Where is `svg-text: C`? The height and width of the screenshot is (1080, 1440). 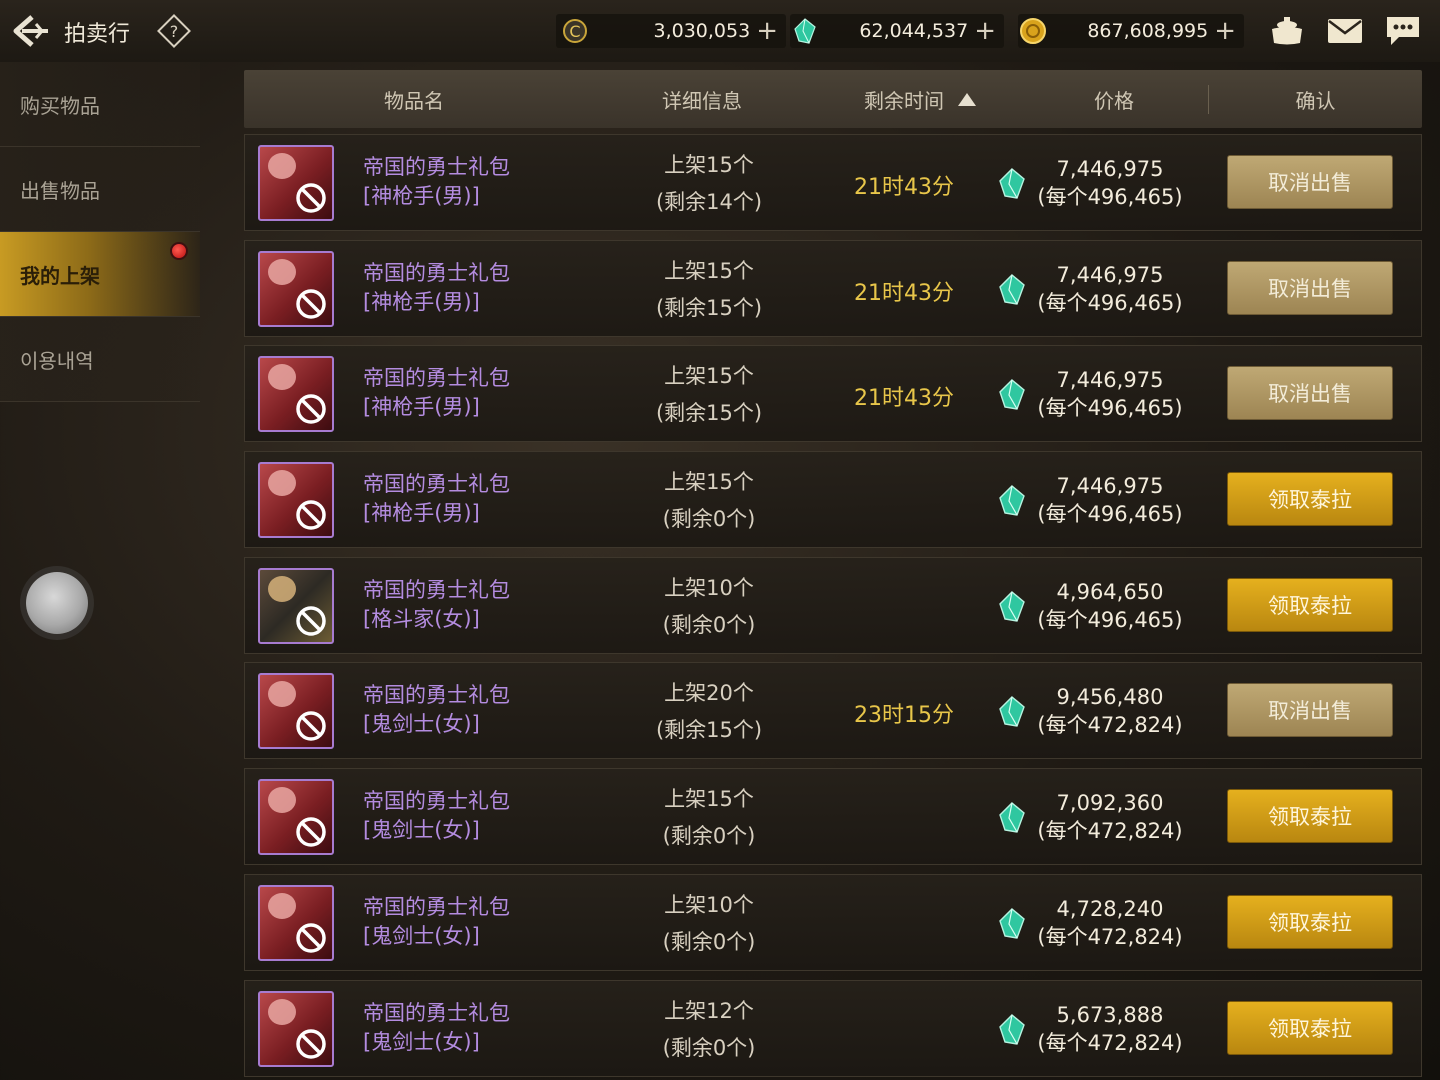
svg-text: C is located at coordinates (574, 31).